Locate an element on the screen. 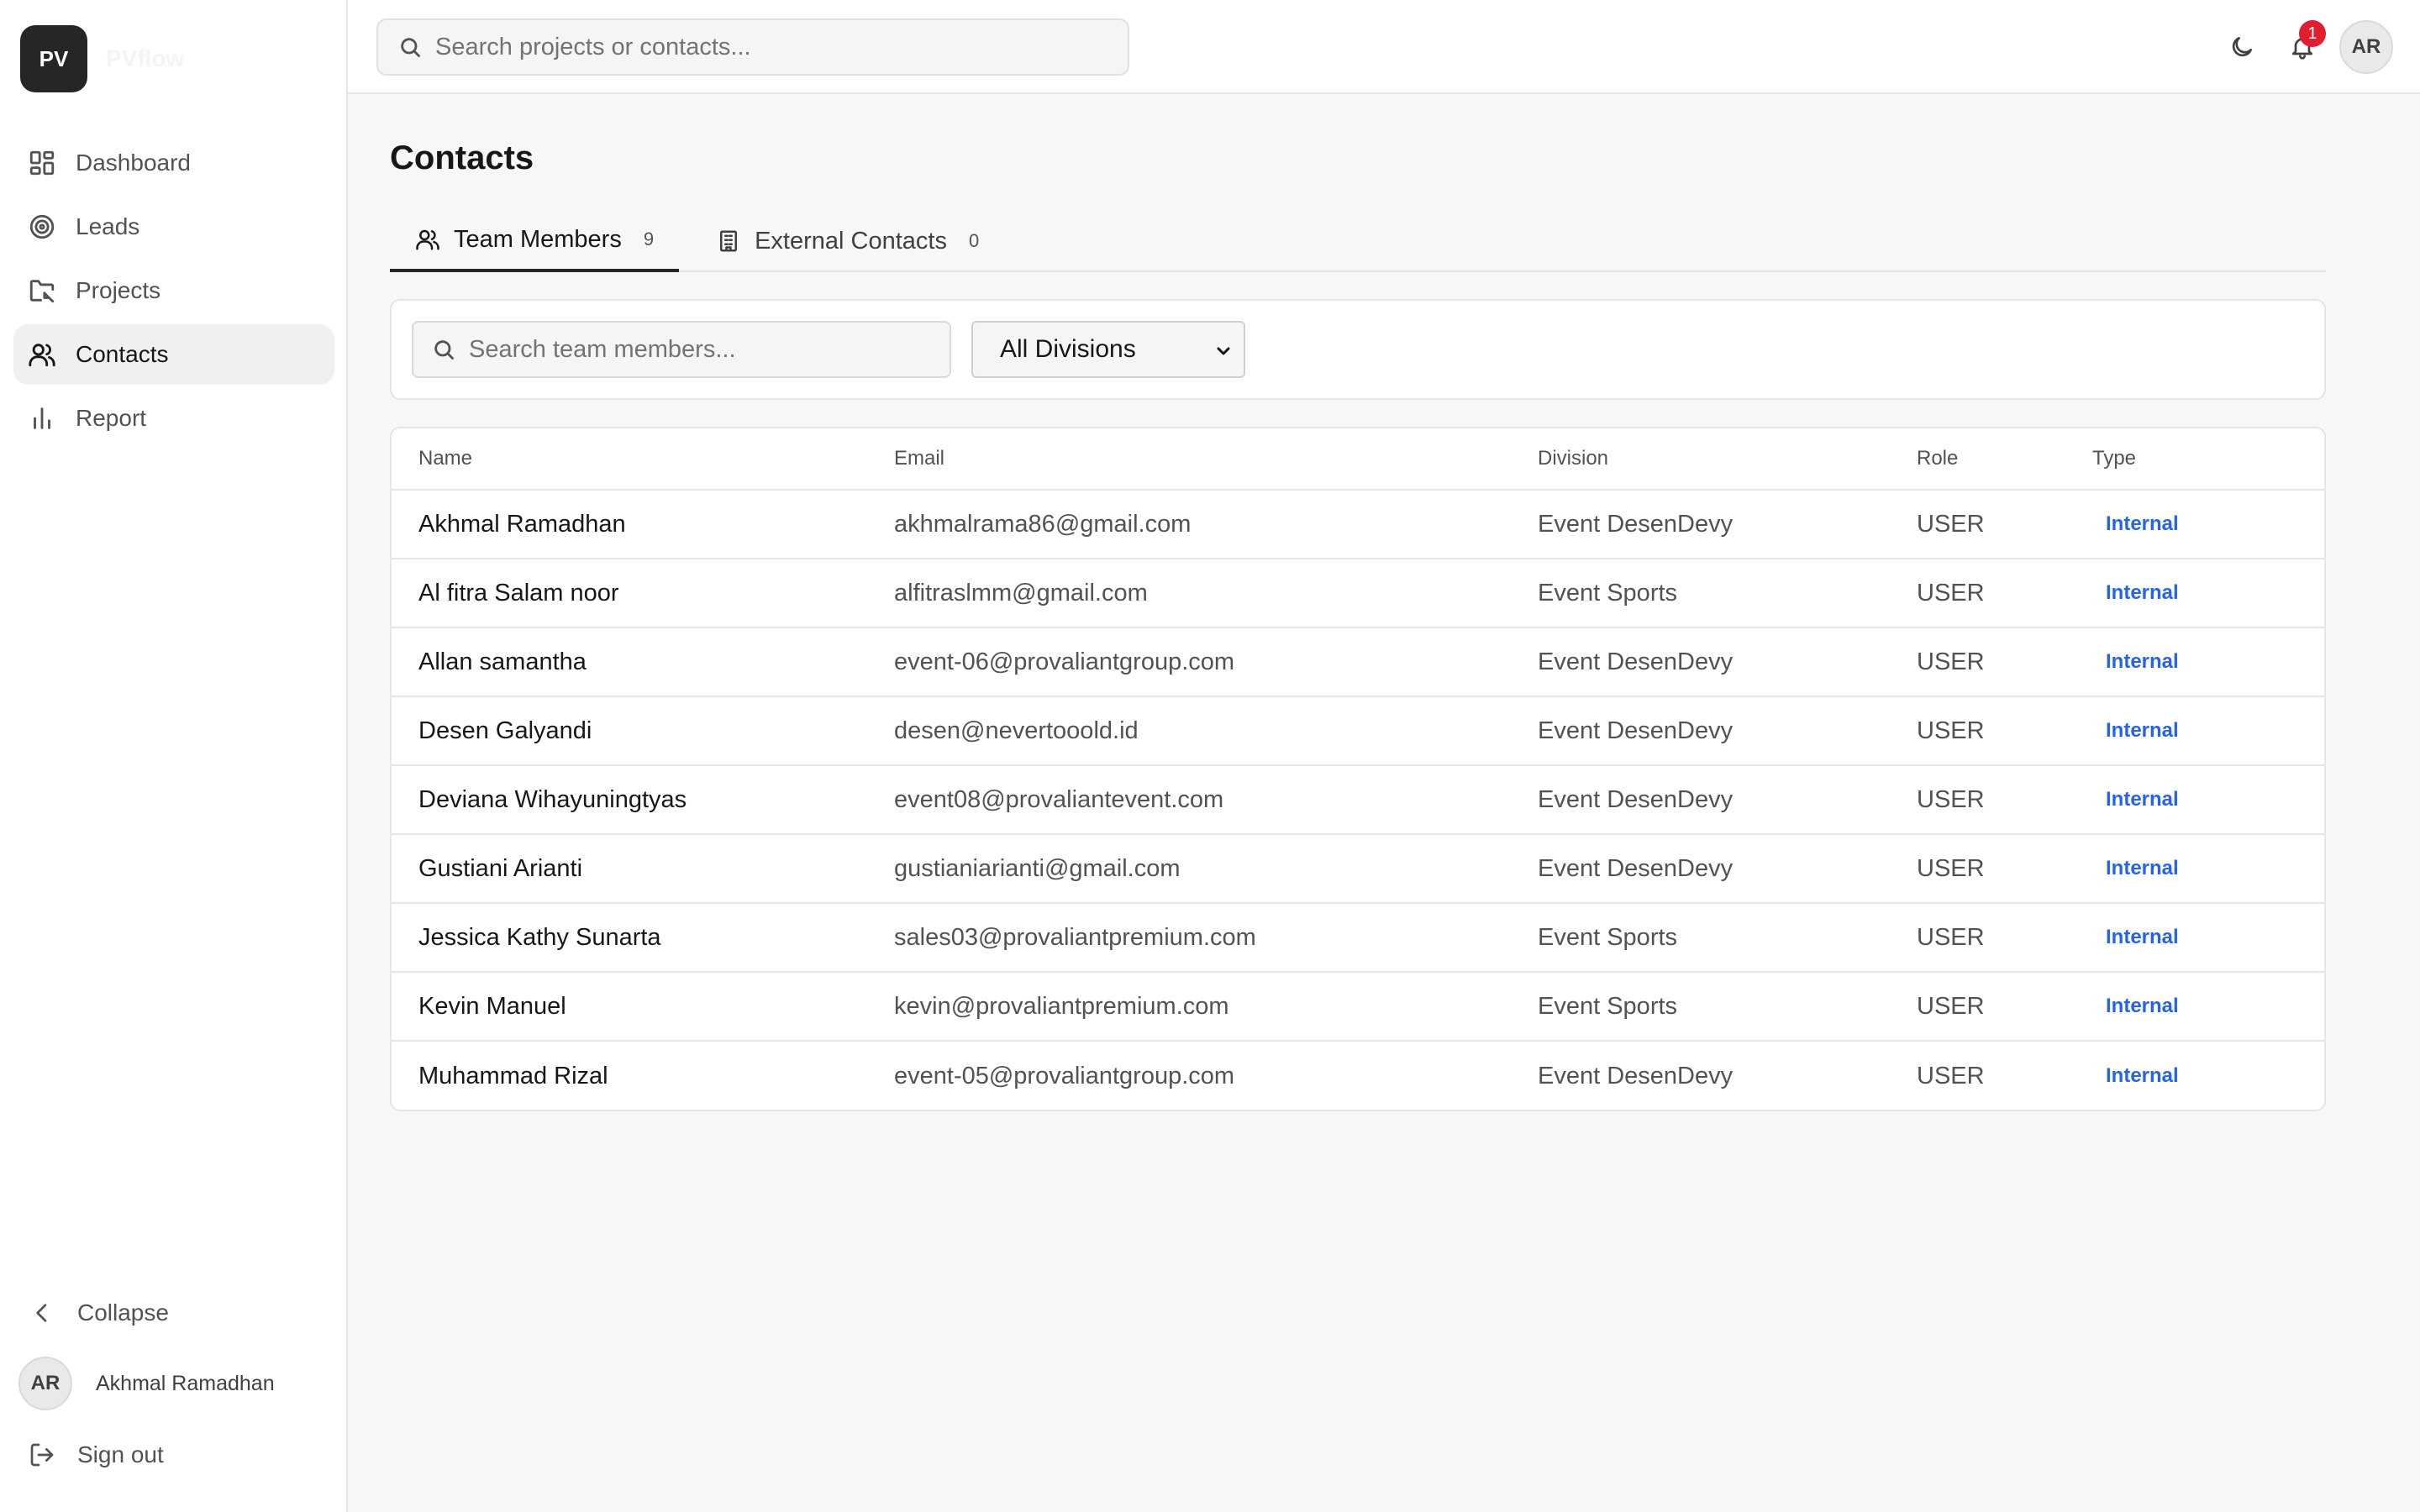 This screenshot has height=1512, width=2420. chevron-left-icon is located at coordinates (41, 1313).